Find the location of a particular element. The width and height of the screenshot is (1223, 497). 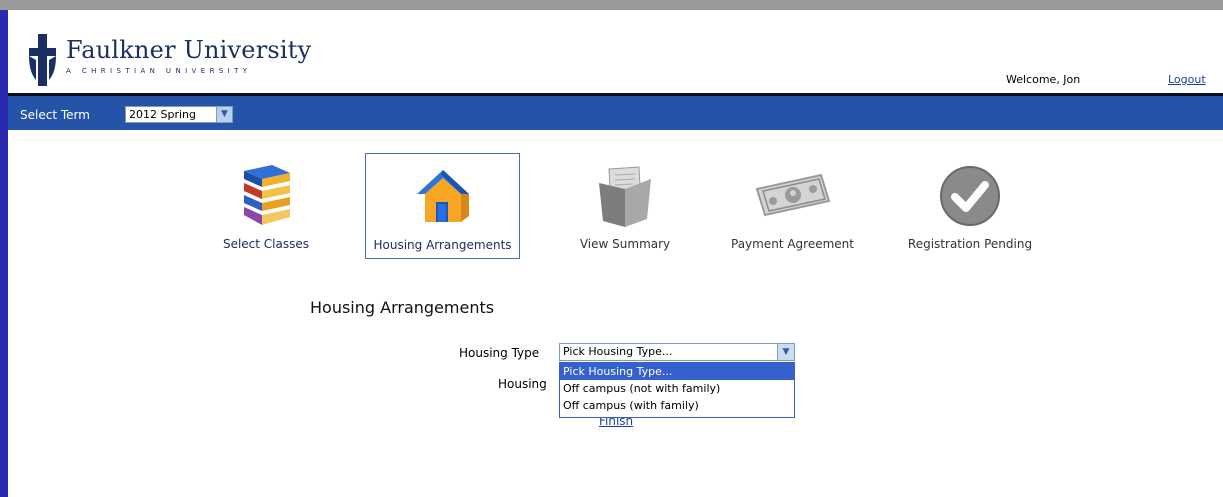

housing-label: Housing is located at coordinates (522, 384).